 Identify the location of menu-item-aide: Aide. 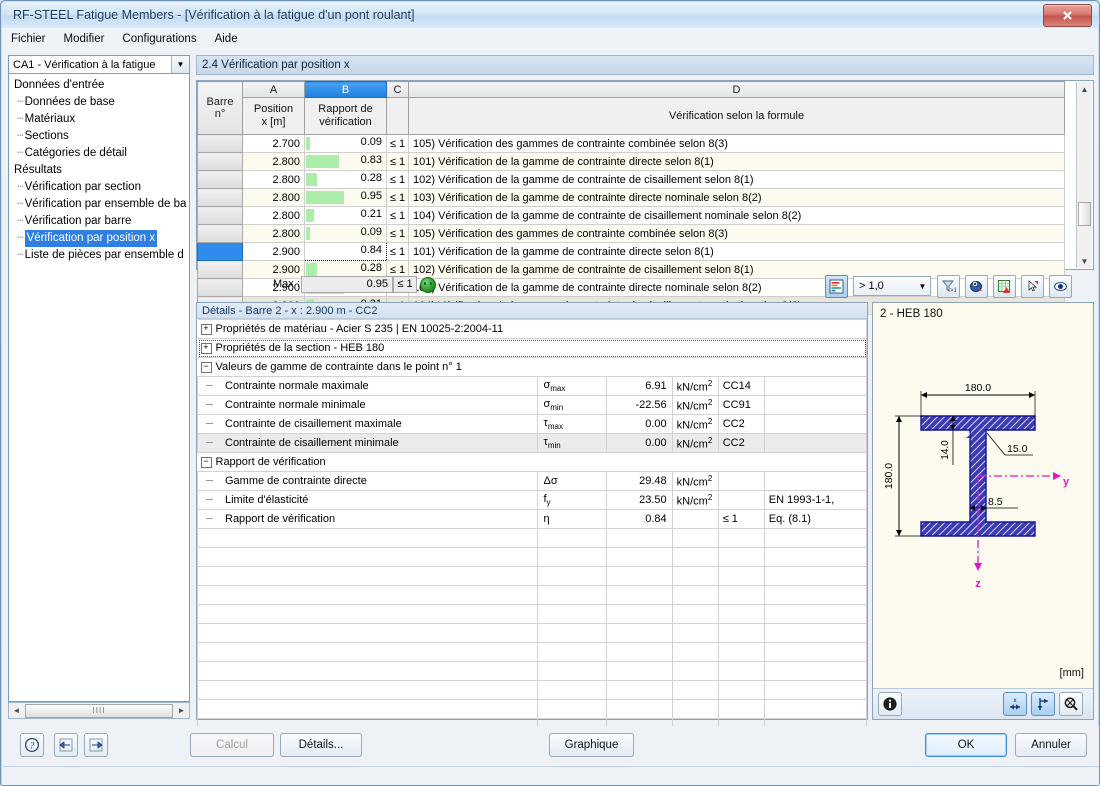
(226, 39).